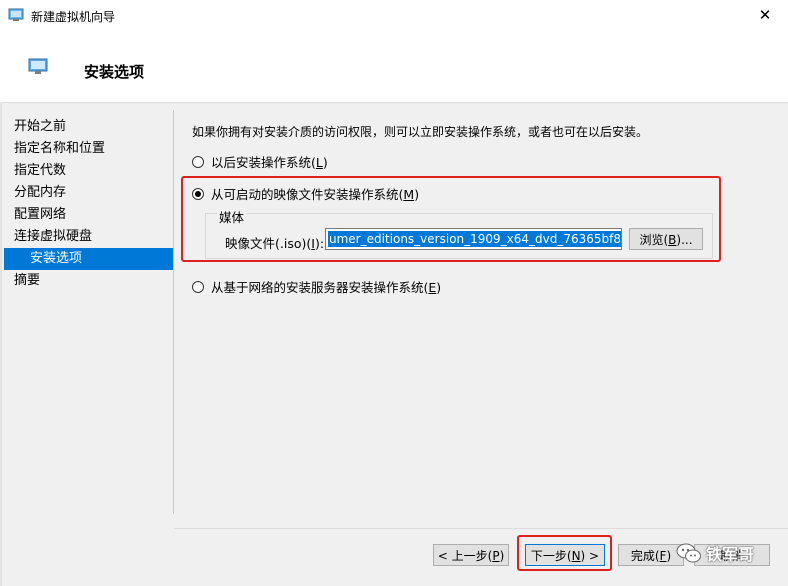 This screenshot has height=586, width=788. I want to click on nav-divider, so click(173, 312).